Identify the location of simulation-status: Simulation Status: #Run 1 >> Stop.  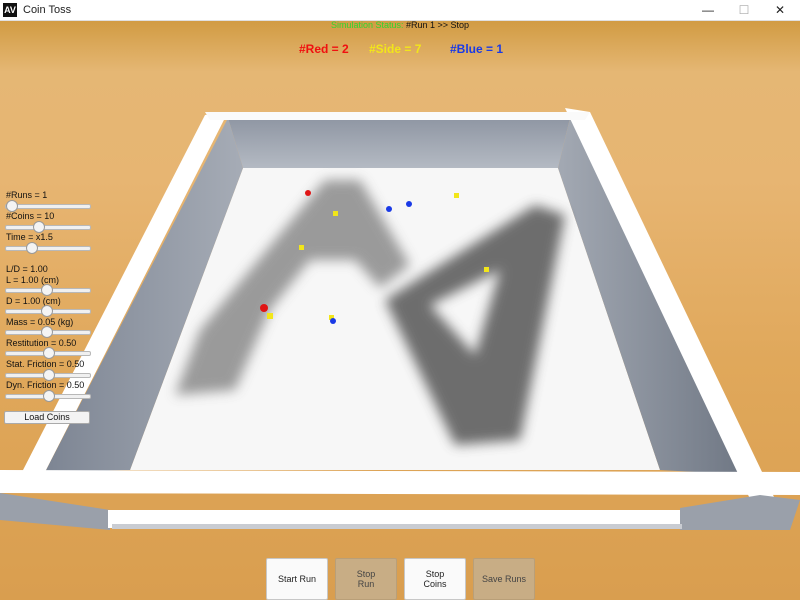
(400, 25).